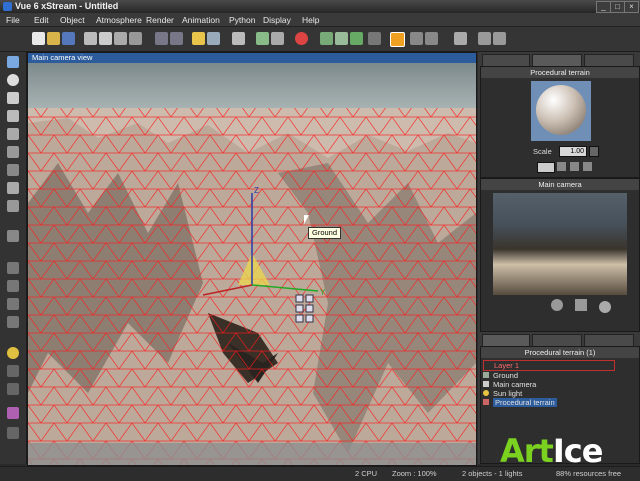 The height and width of the screenshot is (481, 640). I want to click on gizmo-handle-scale, so click(299, 308).